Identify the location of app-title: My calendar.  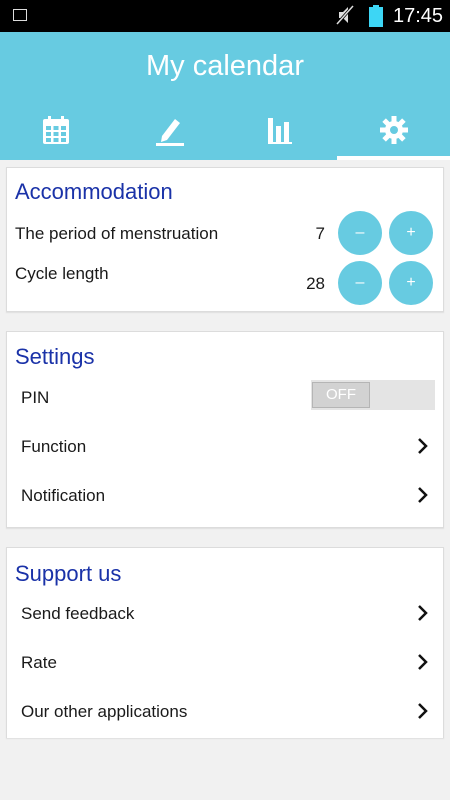
(225, 66).